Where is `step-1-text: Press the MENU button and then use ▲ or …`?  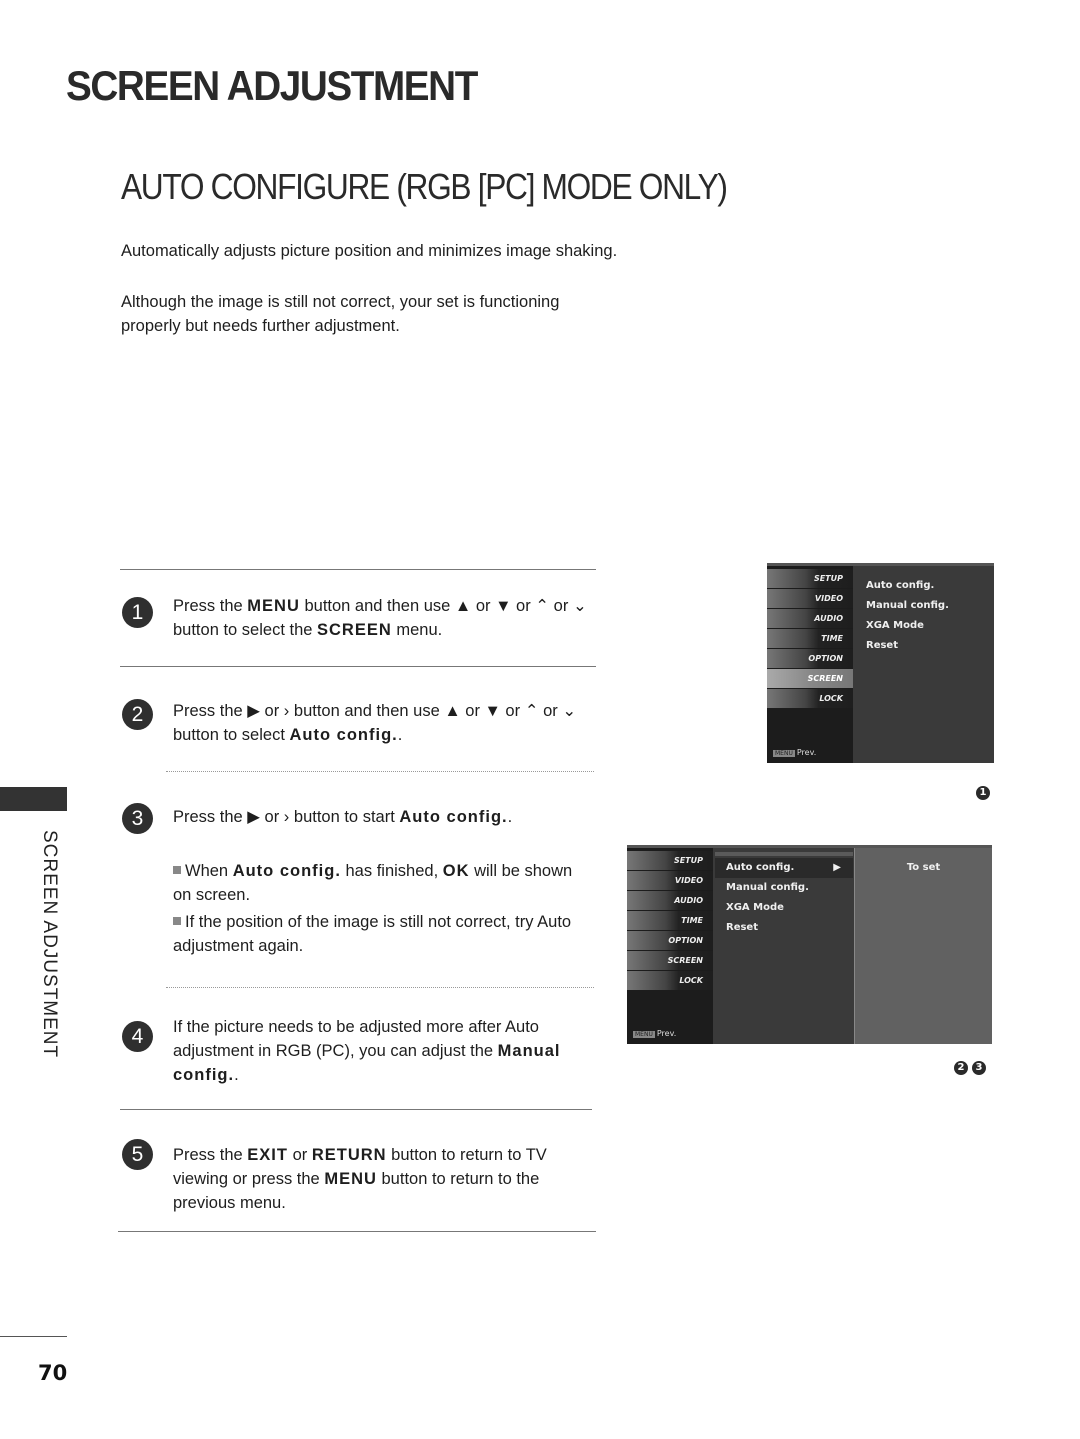 step-1-text: Press the MENU button and then use ▲ or … is located at coordinates (383, 618).